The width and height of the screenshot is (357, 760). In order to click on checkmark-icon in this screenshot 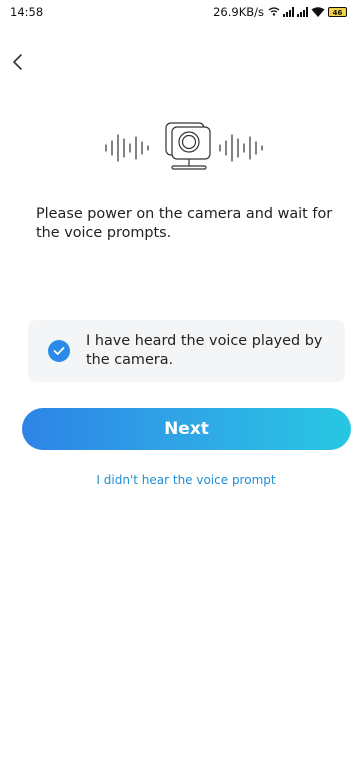, I will do `click(59, 351)`.